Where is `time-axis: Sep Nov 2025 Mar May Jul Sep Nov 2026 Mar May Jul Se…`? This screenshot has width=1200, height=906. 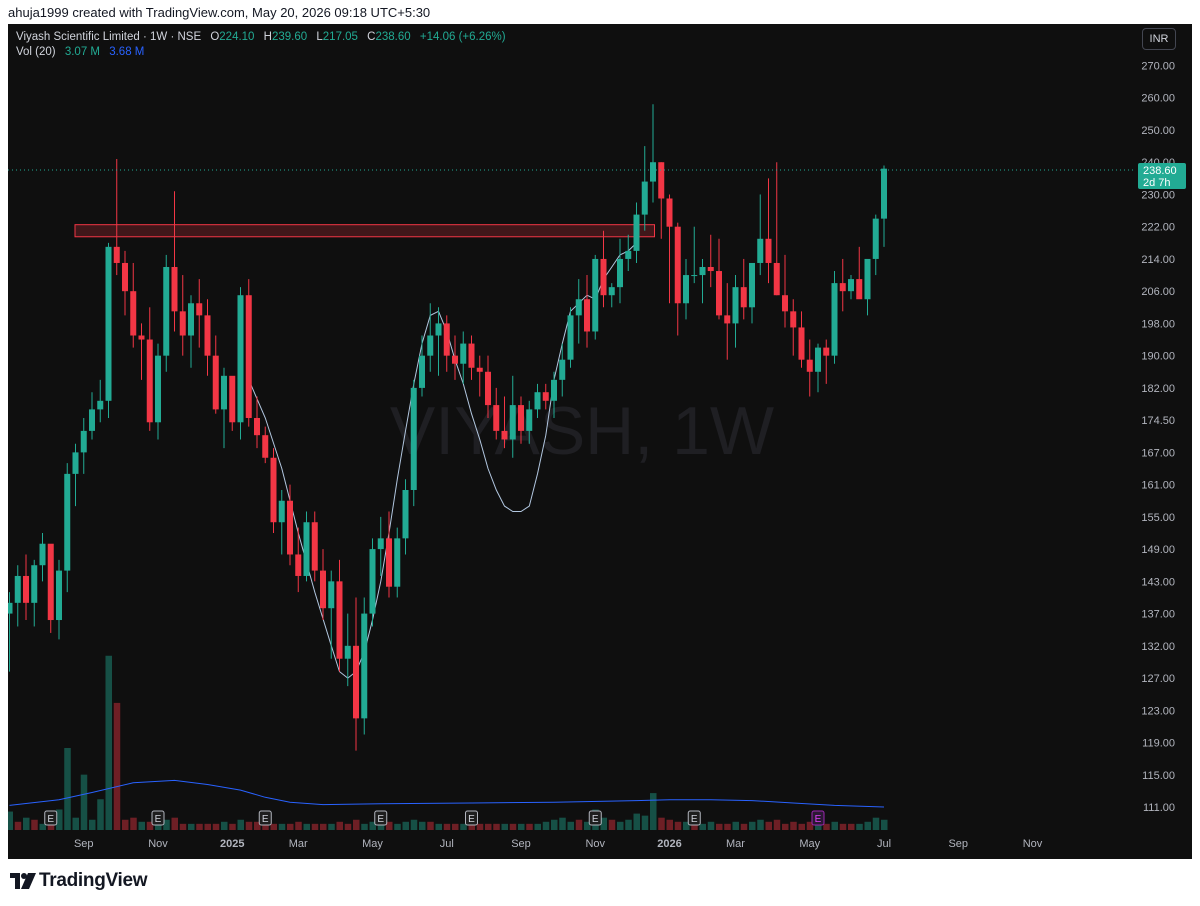 time-axis: Sep Nov 2025 Mar May Jul Sep Nov 2026 Mar May Jul Se… is located at coordinates (558, 844).